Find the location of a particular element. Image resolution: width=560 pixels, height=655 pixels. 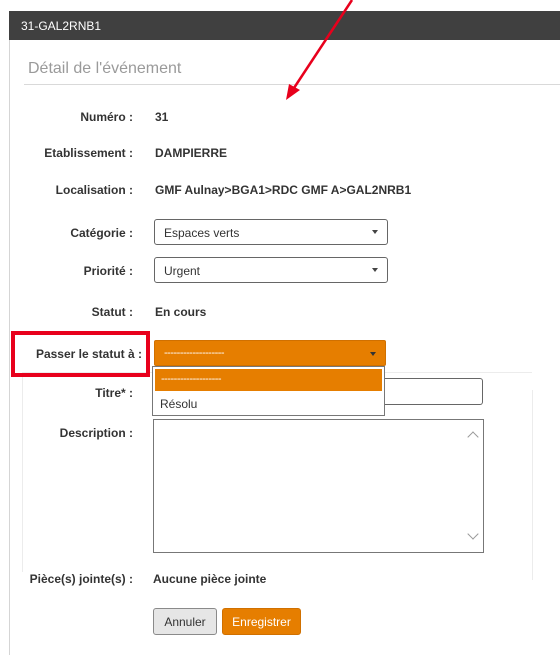

description-label: Description : is located at coordinates (96, 433).